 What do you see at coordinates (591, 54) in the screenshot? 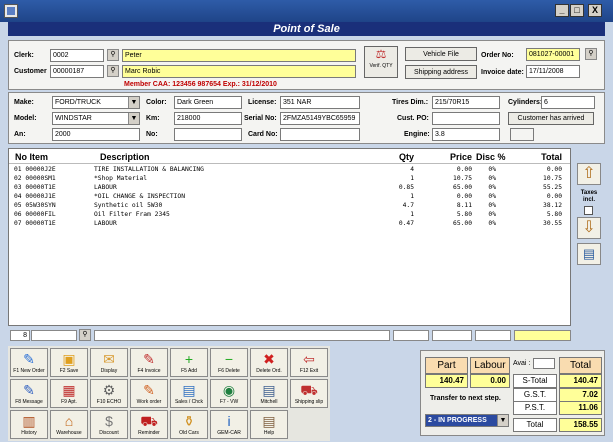
I see `order-search-icon: ⚲` at bounding box center [591, 54].